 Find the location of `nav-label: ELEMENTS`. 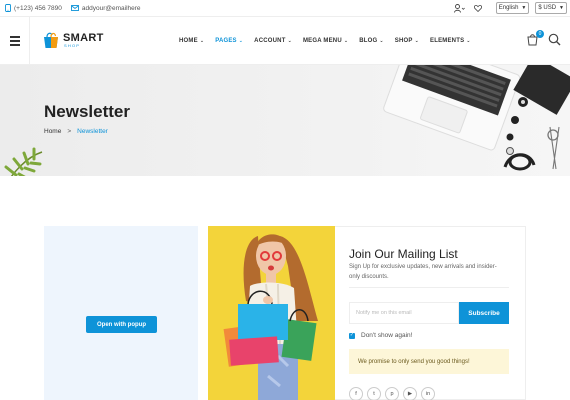

nav-label: ELEMENTS is located at coordinates (447, 41).